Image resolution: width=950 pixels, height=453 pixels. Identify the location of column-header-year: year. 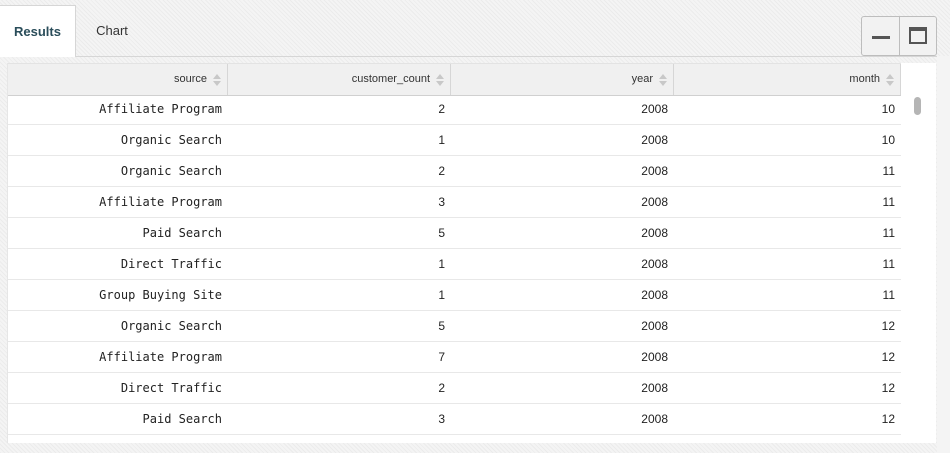
(562, 79).